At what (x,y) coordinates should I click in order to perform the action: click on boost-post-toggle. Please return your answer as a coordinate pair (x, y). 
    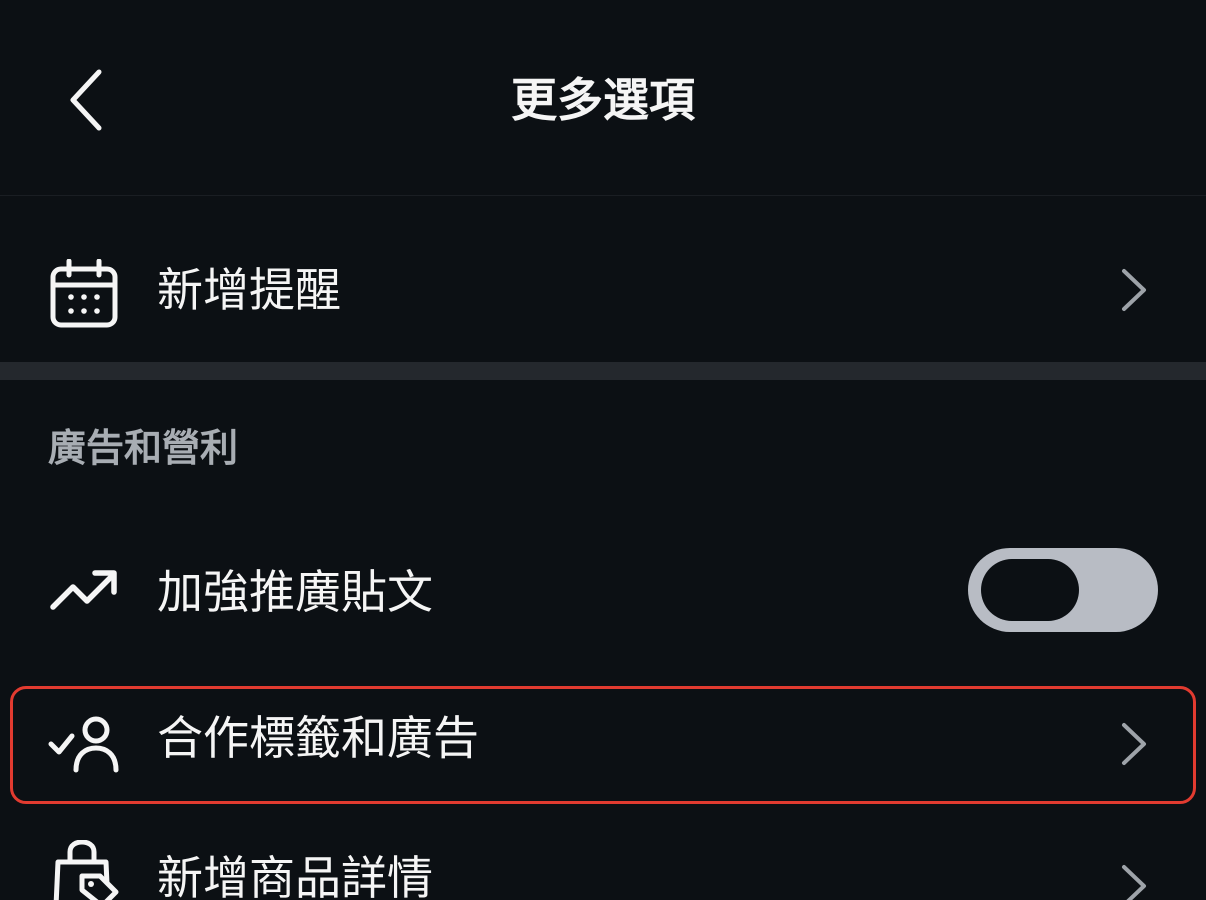
    Looking at the image, I should click on (1063, 590).